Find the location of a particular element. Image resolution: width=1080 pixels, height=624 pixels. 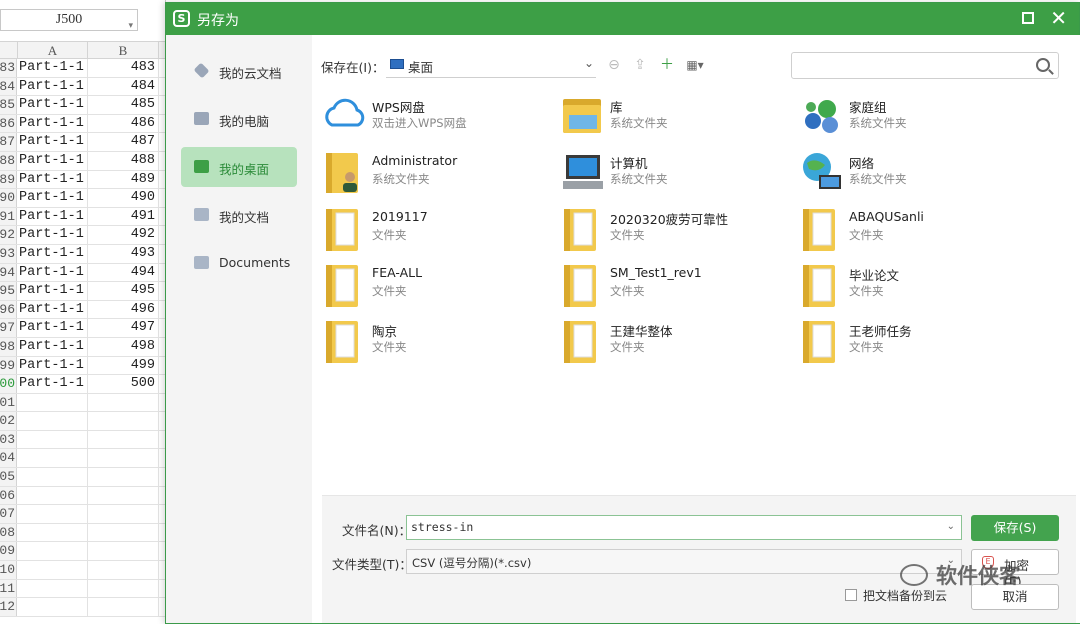

cell-b: 497 is located at coordinates (123, 328).